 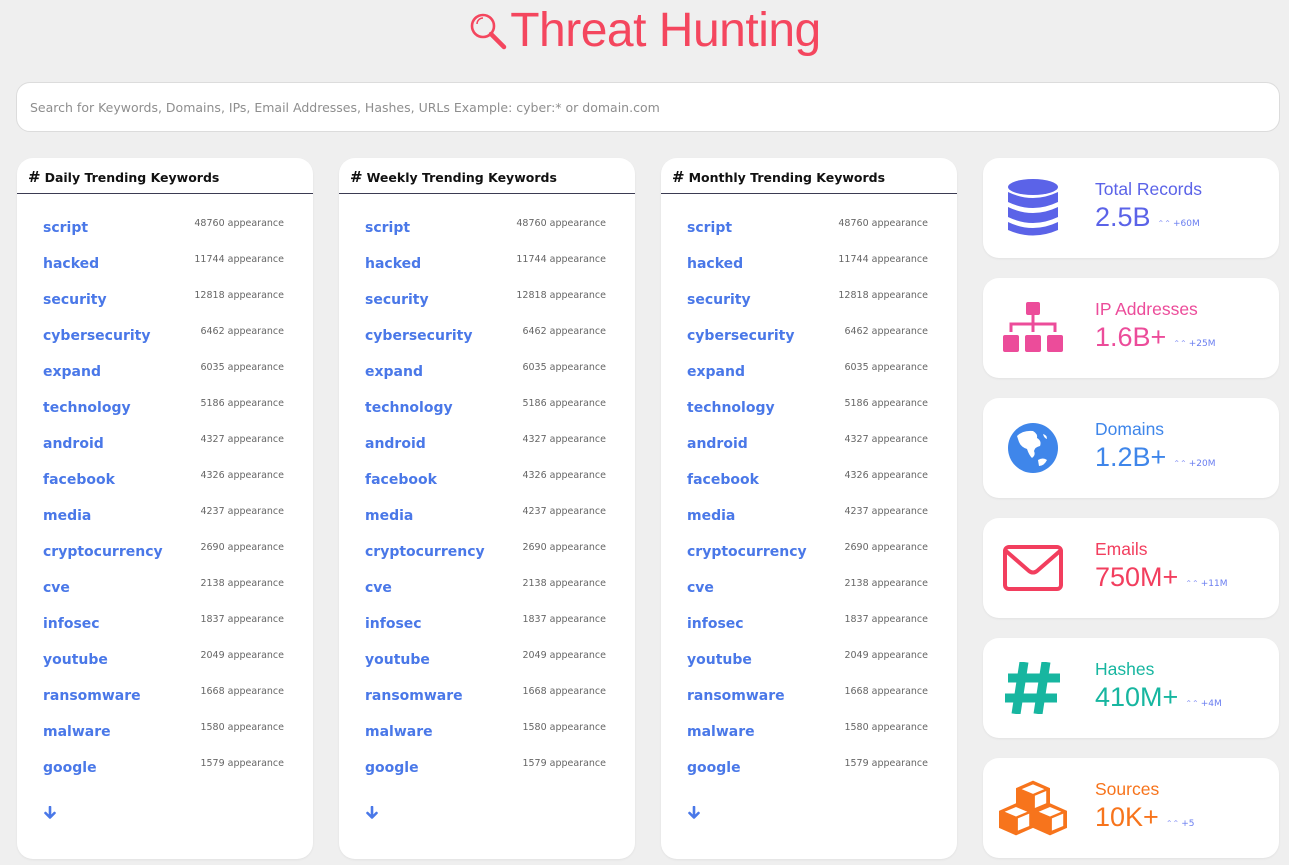 I want to click on stat-delta: ⌃⌃ +5, so click(x=1180, y=824).